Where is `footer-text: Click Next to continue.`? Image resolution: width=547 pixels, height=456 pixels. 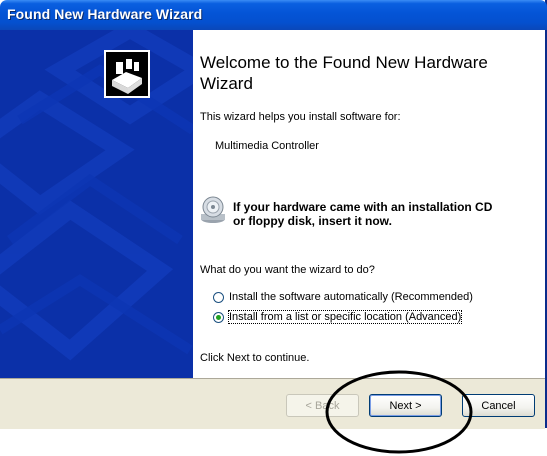
footer-text: Click Next to continue. is located at coordinates (255, 358).